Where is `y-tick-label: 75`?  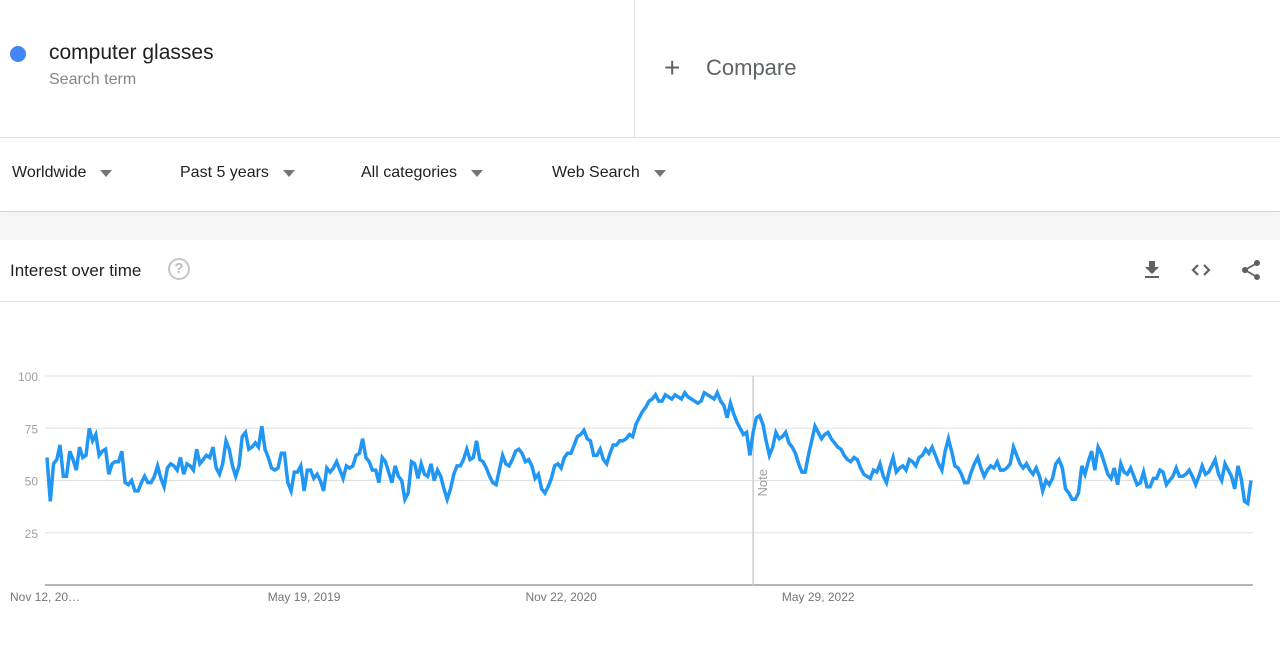
y-tick-label: 75 is located at coordinates (32, 429).